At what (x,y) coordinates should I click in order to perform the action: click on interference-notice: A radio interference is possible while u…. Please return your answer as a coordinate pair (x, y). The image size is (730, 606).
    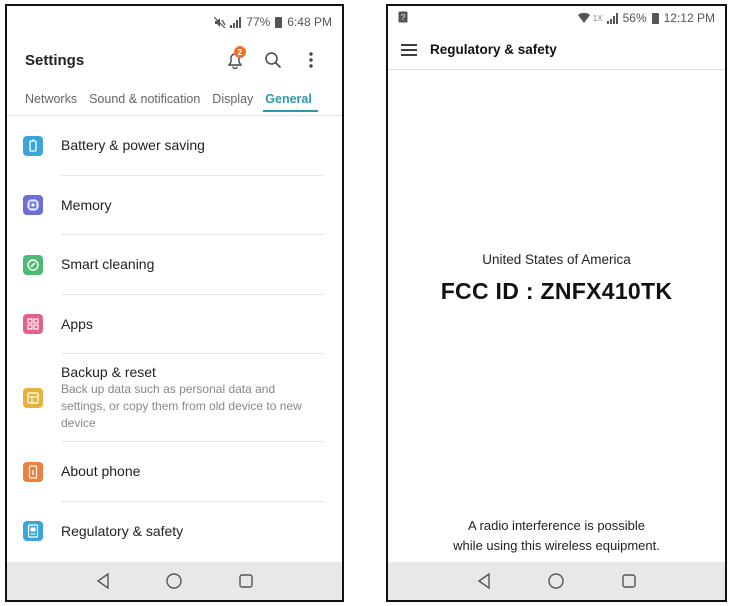
    Looking at the image, I should click on (556, 536).